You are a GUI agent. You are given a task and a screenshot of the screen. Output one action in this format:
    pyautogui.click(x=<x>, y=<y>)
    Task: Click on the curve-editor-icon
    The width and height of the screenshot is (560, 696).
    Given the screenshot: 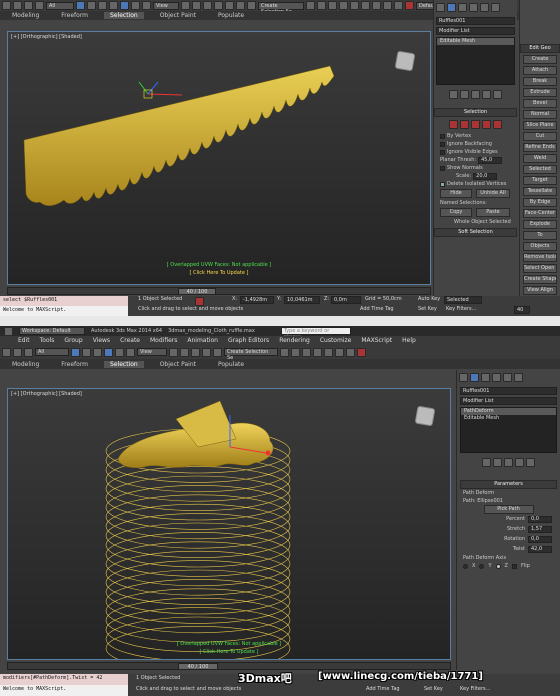 What is the action you would take?
    pyautogui.click(x=317, y=352)
    